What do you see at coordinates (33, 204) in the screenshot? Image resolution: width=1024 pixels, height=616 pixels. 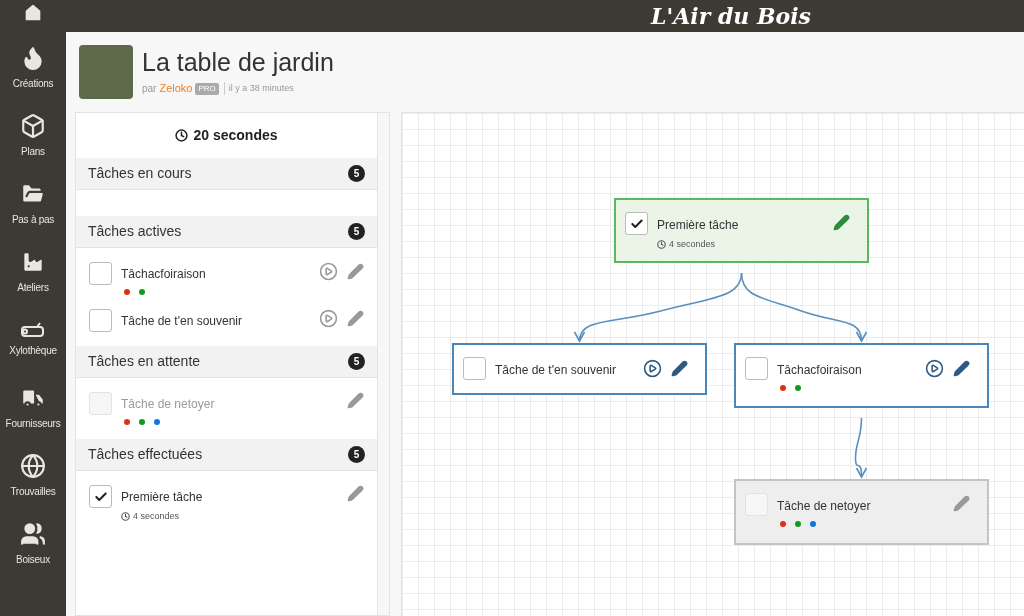 I see `sidebar-item: Pas à pas` at bounding box center [33, 204].